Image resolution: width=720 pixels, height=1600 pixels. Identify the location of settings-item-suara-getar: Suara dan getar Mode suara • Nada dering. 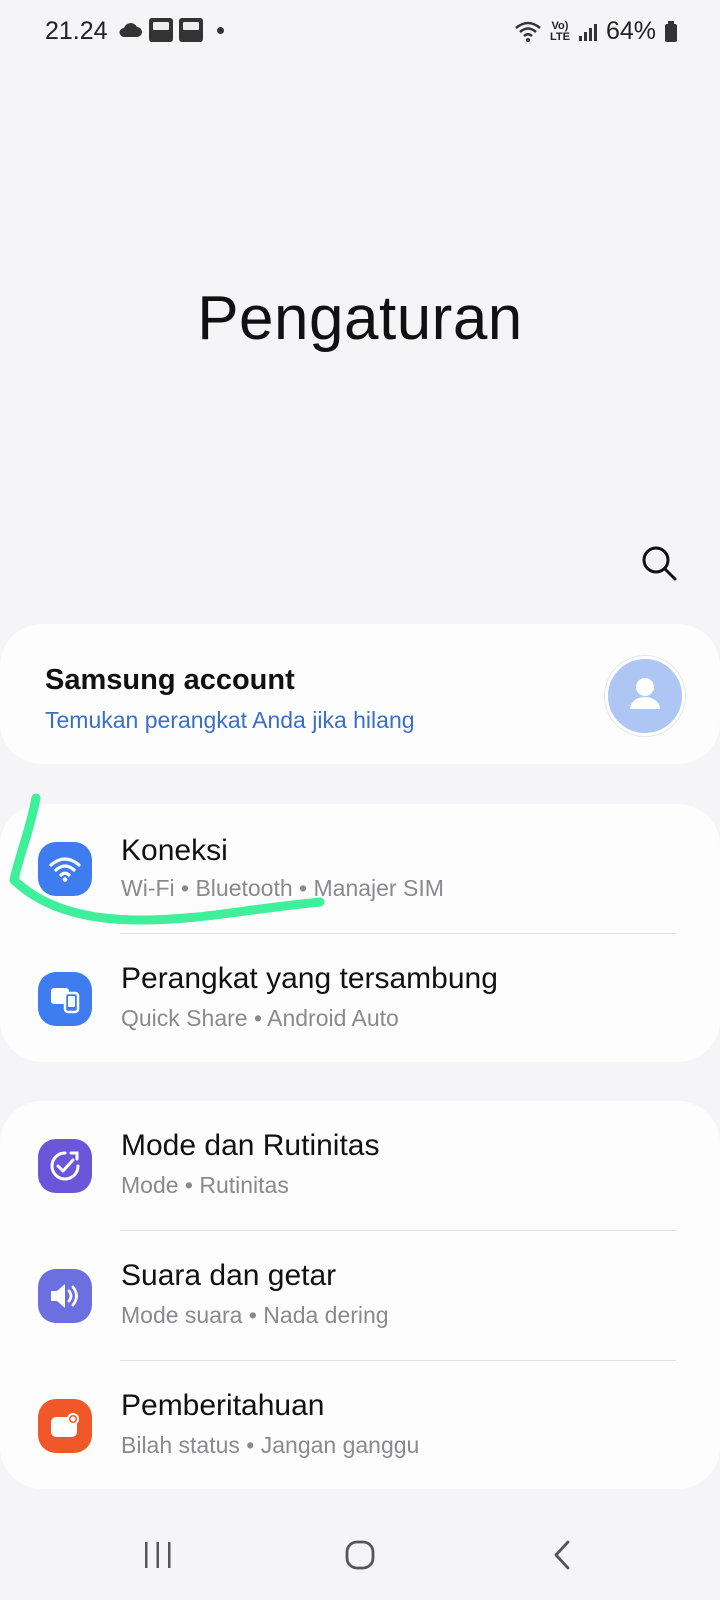
(360, 1296).